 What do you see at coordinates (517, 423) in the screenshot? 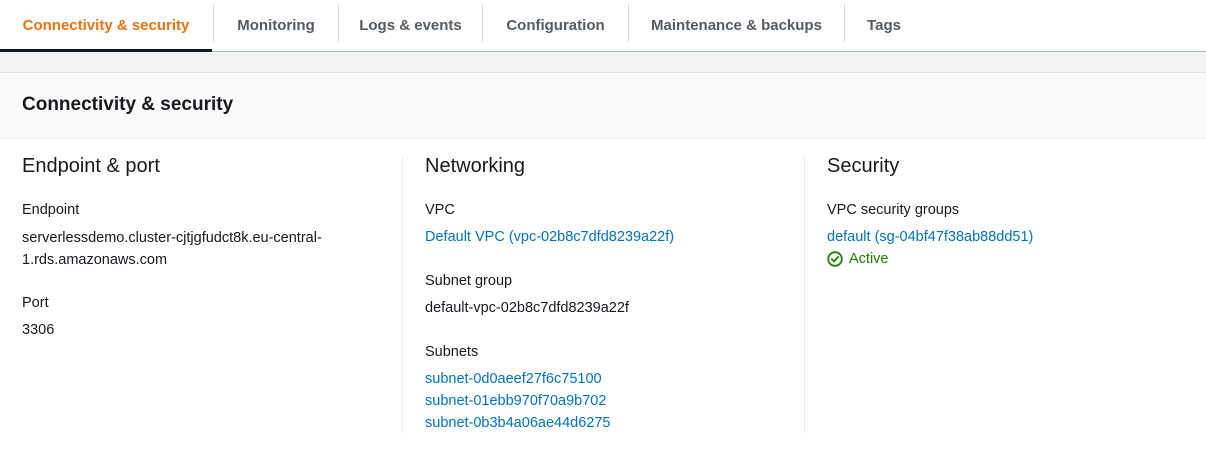
I see `subnet-link: subnet-0b3b4a06ae44d6275` at bounding box center [517, 423].